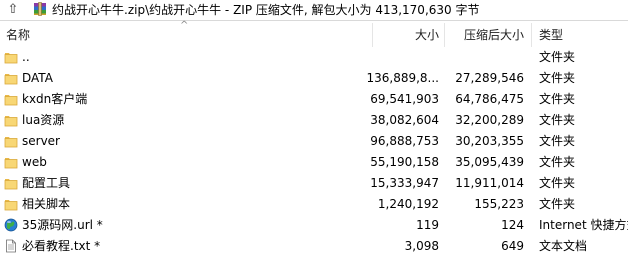  What do you see at coordinates (489, 78) in the screenshot?
I see `file-packed-size: 27,289,546` at bounding box center [489, 78].